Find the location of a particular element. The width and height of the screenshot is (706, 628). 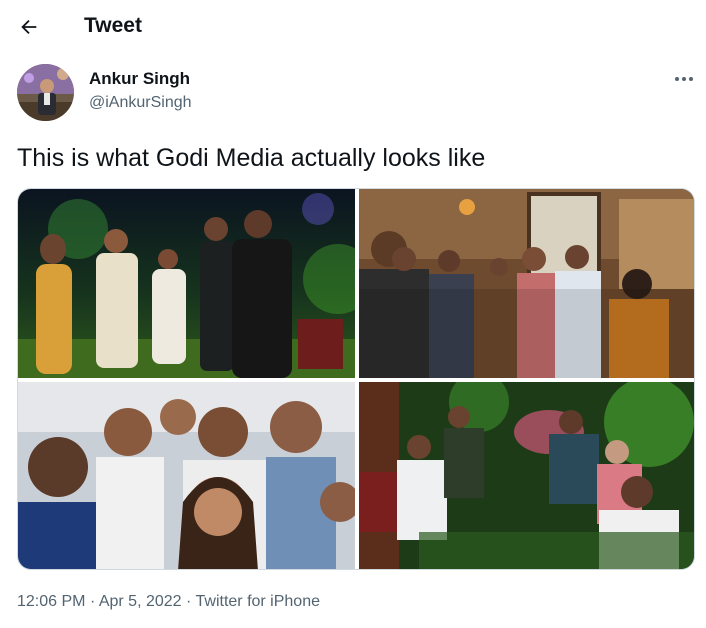

back-button is located at coordinates (29, 27).